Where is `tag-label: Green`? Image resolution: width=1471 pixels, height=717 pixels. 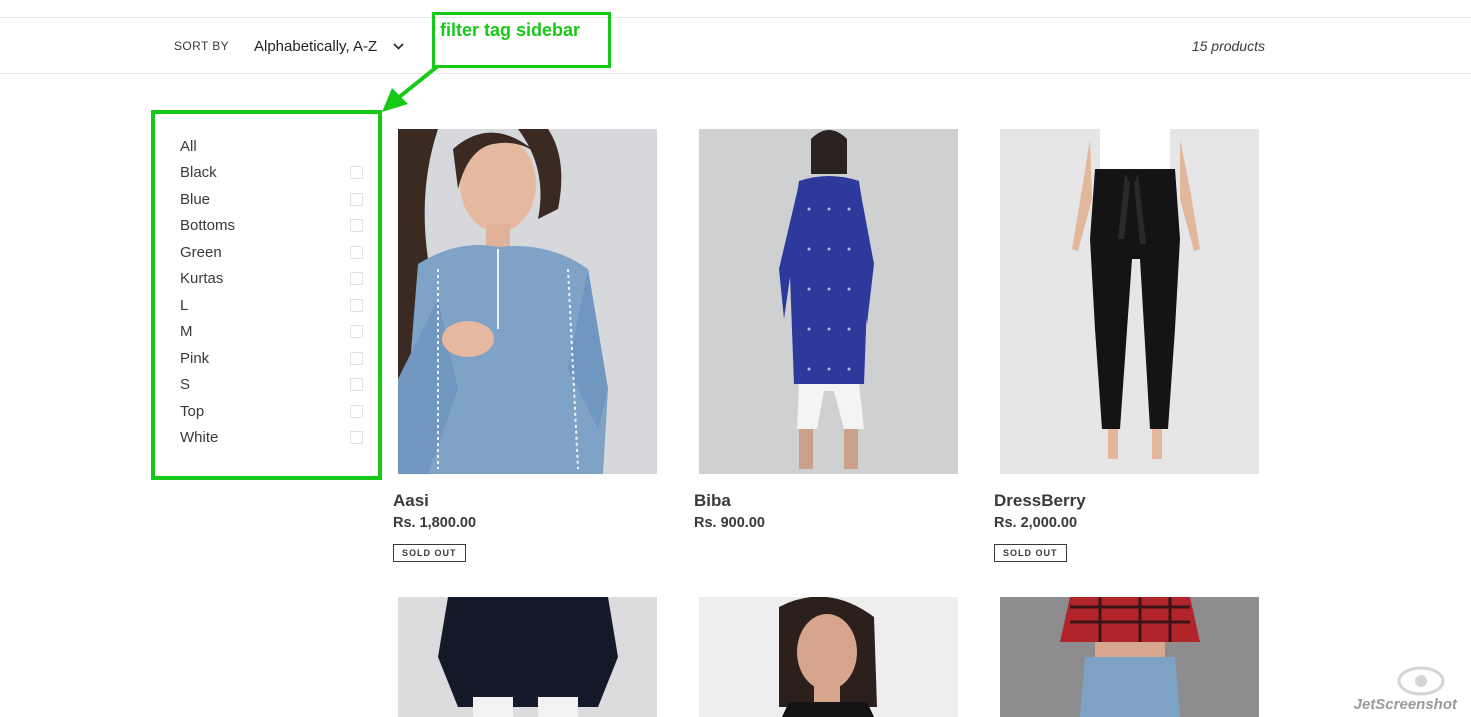
tag-label: Green is located at coordinates (201, 252).